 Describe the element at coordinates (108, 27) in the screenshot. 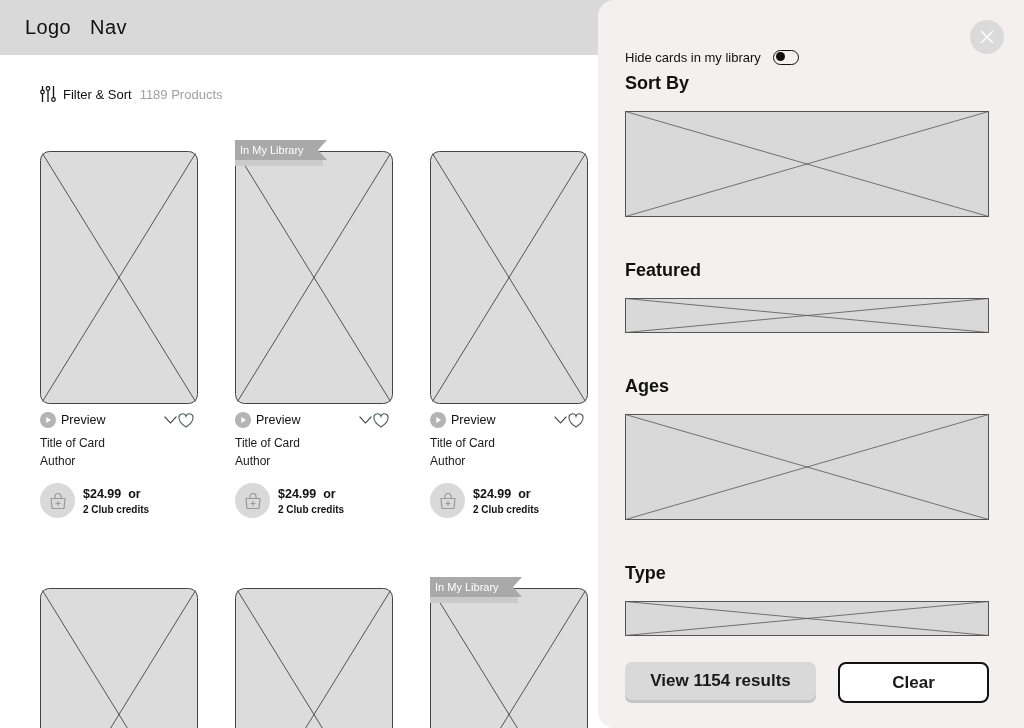

I see `nav-link: Nav` at that location.